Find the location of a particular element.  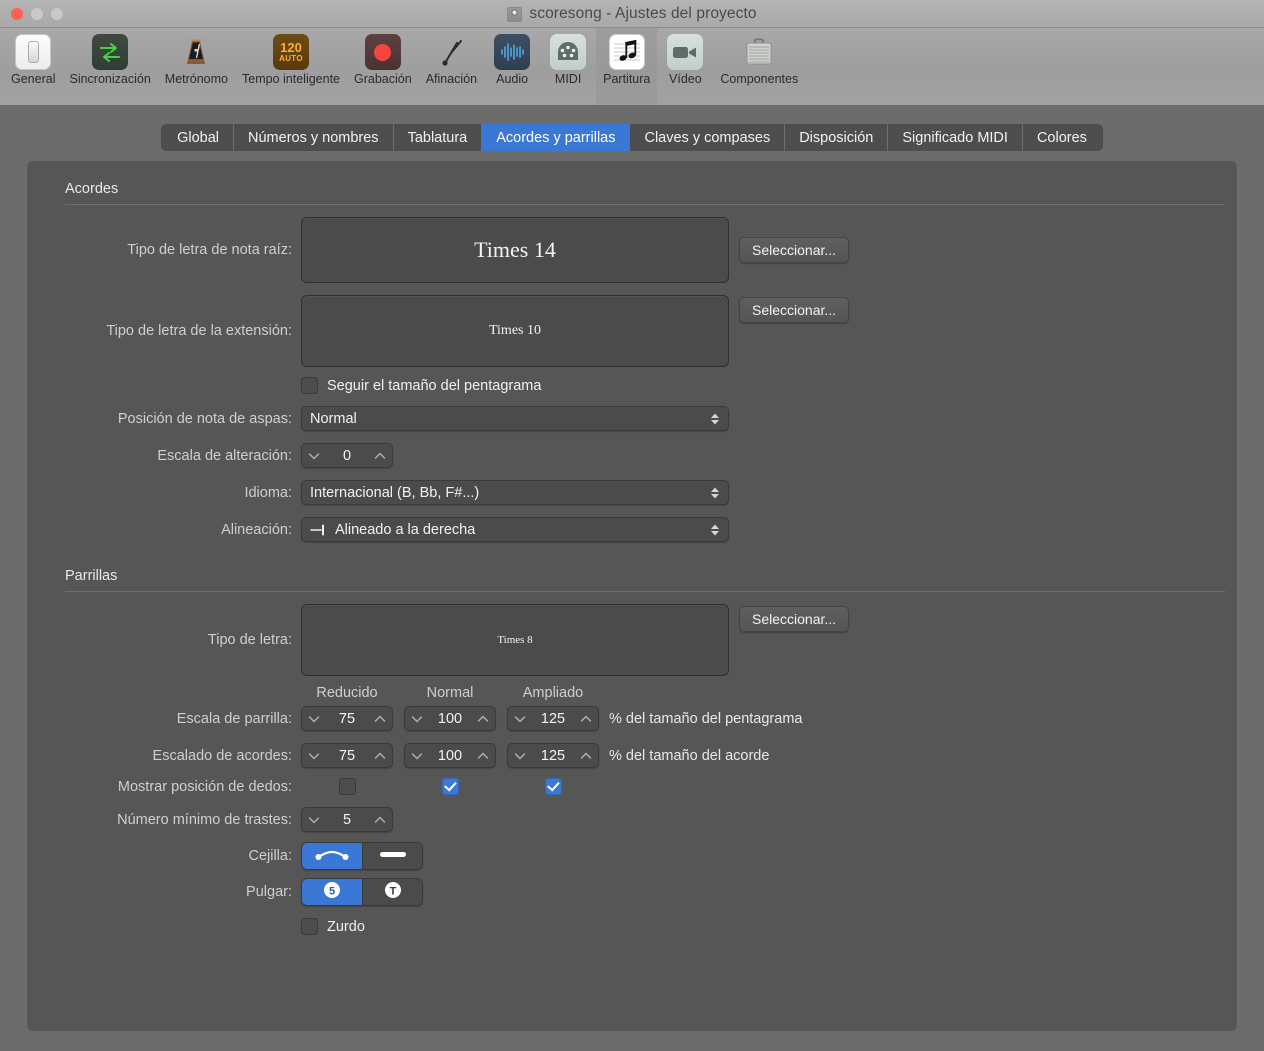

row-show-fingering: Mostrar posición de dedos: is located at coordinates (632, 786).